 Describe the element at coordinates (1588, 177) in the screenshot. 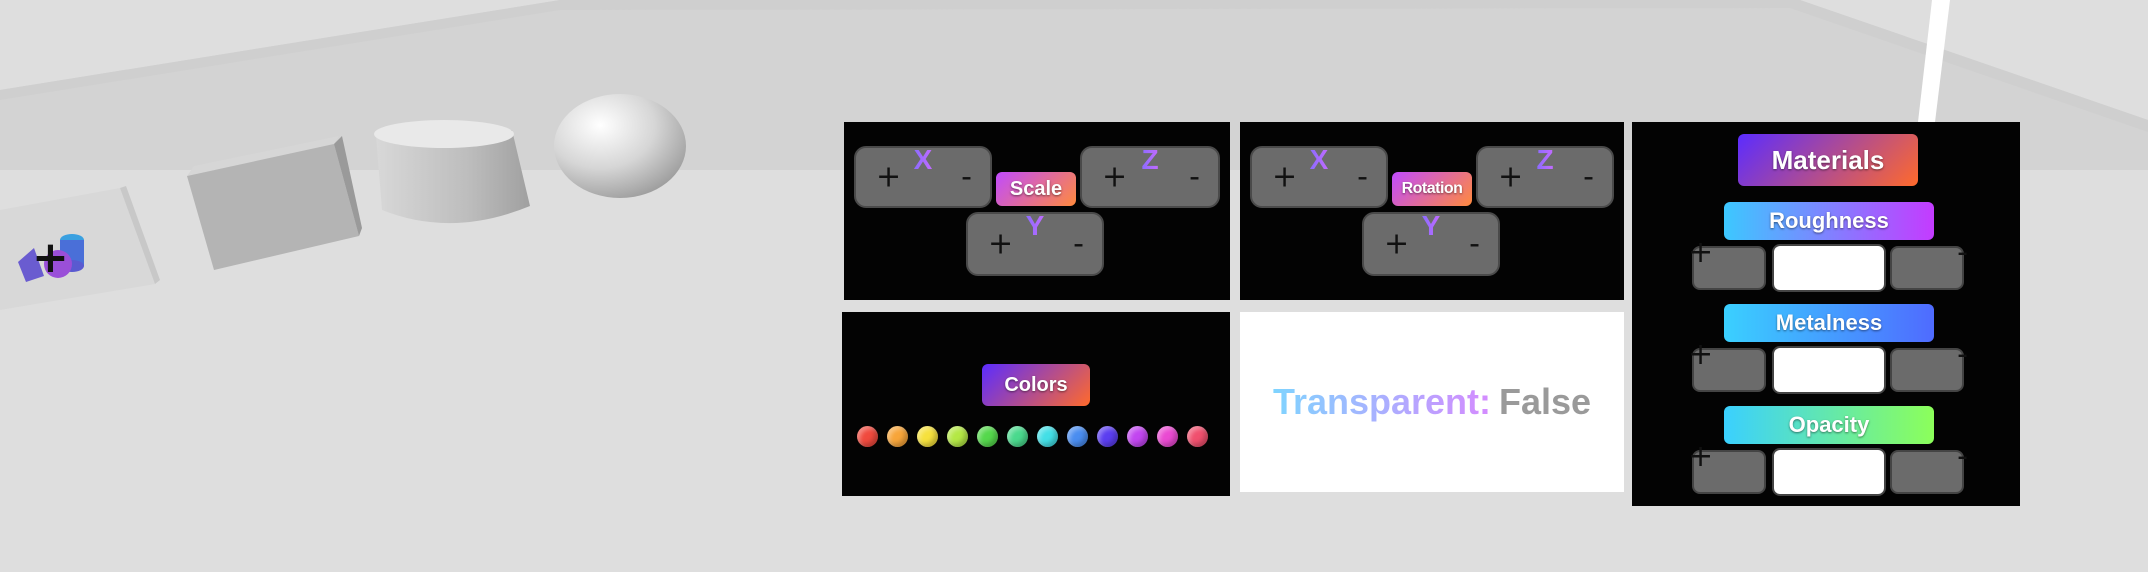

I see `rotation-z-minus-button: -` at that location.